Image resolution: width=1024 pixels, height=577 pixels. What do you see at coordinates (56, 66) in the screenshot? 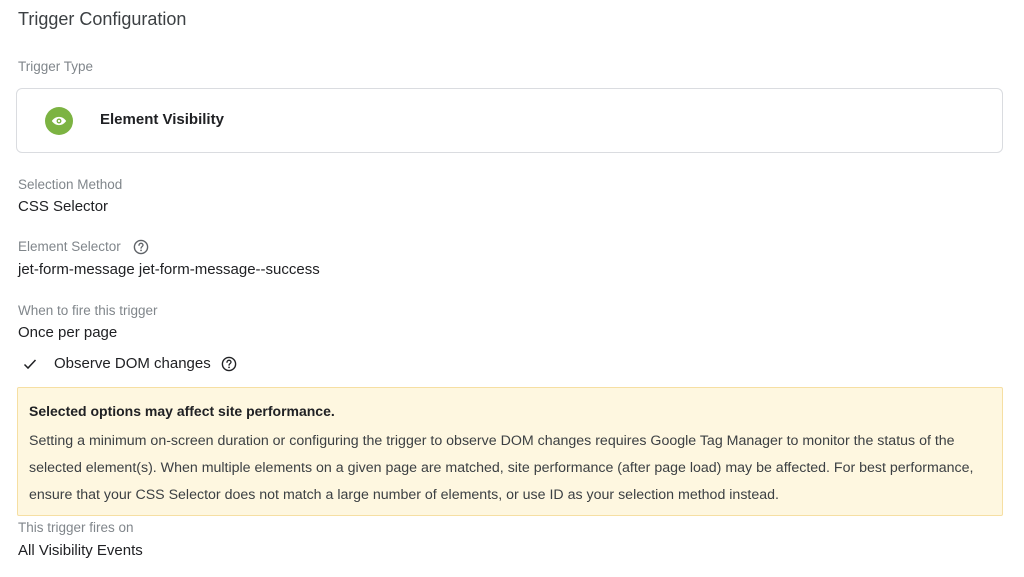
I see `trigger-type-label: Trigger Type` at bounding box center [56, 66].